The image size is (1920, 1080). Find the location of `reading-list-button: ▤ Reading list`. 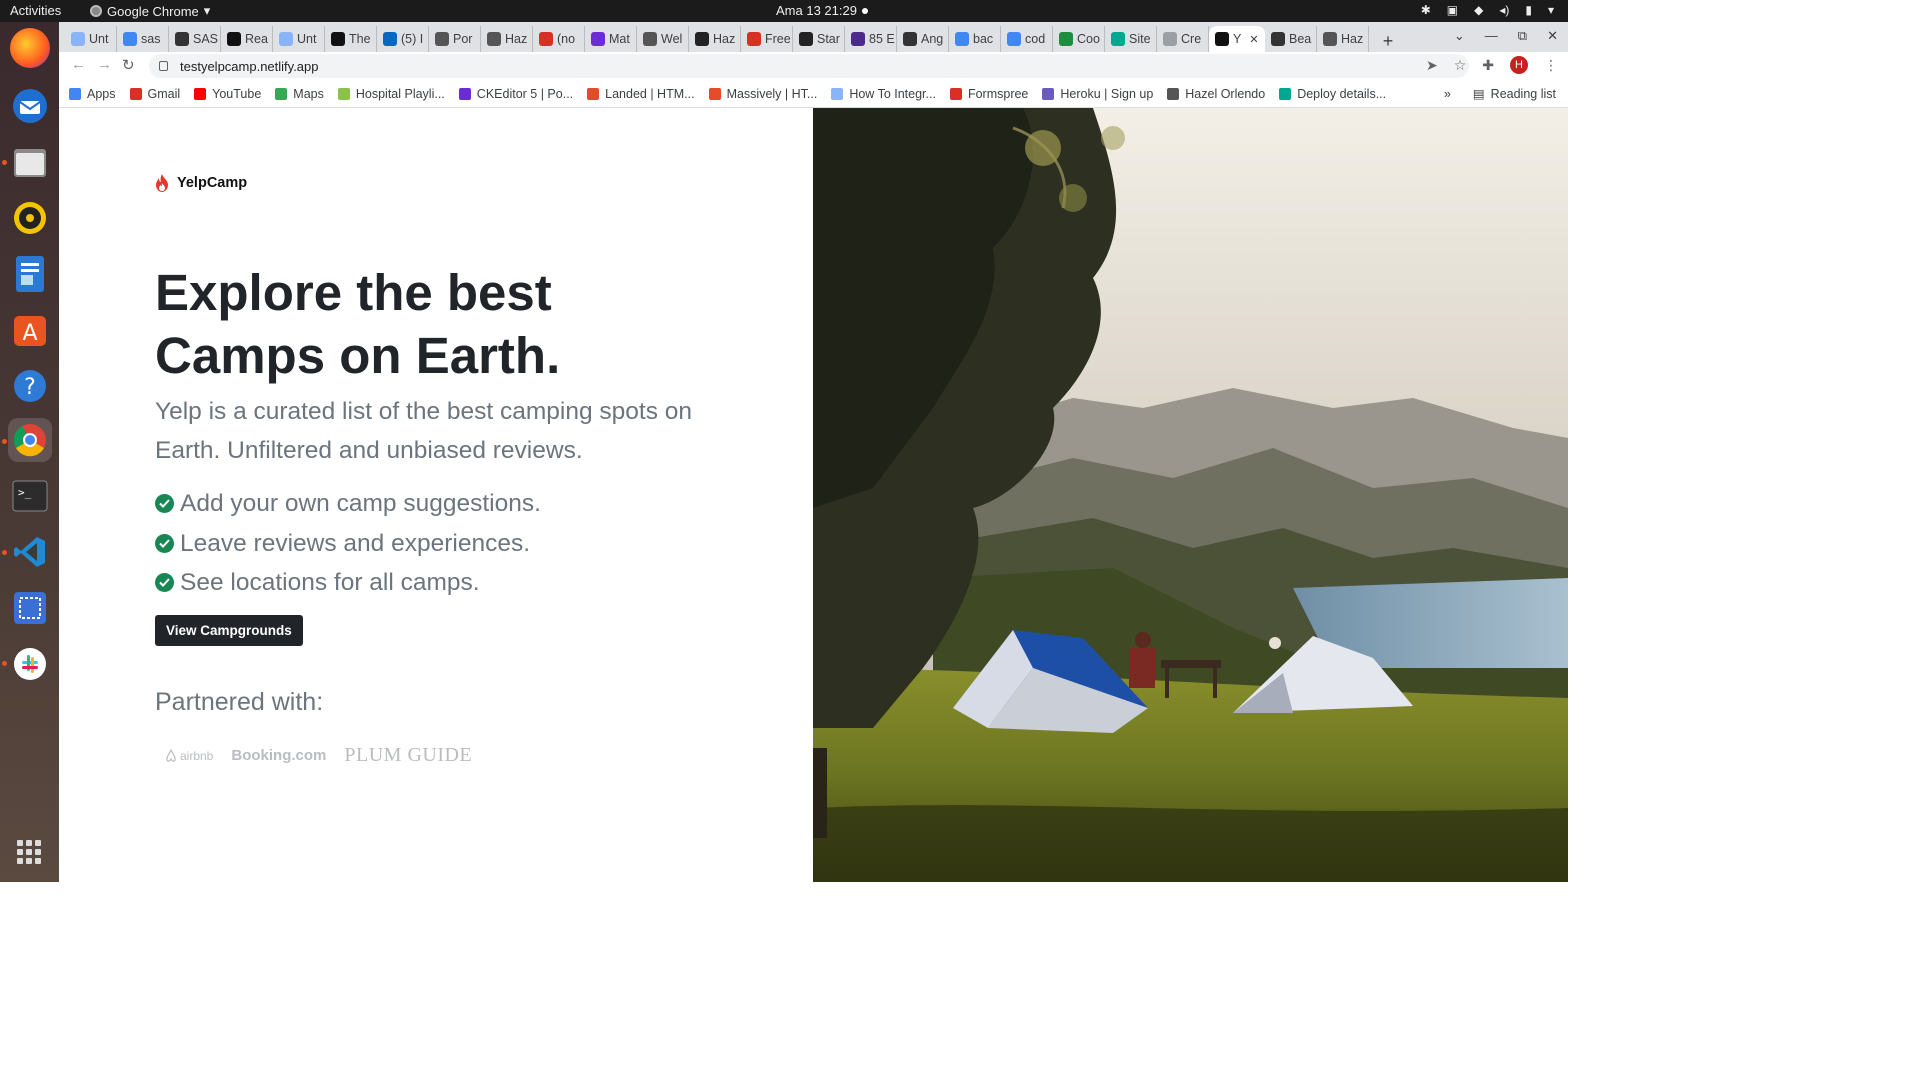

reading-list-button: ▤ Reading list is located at coordinates (1514, 94).